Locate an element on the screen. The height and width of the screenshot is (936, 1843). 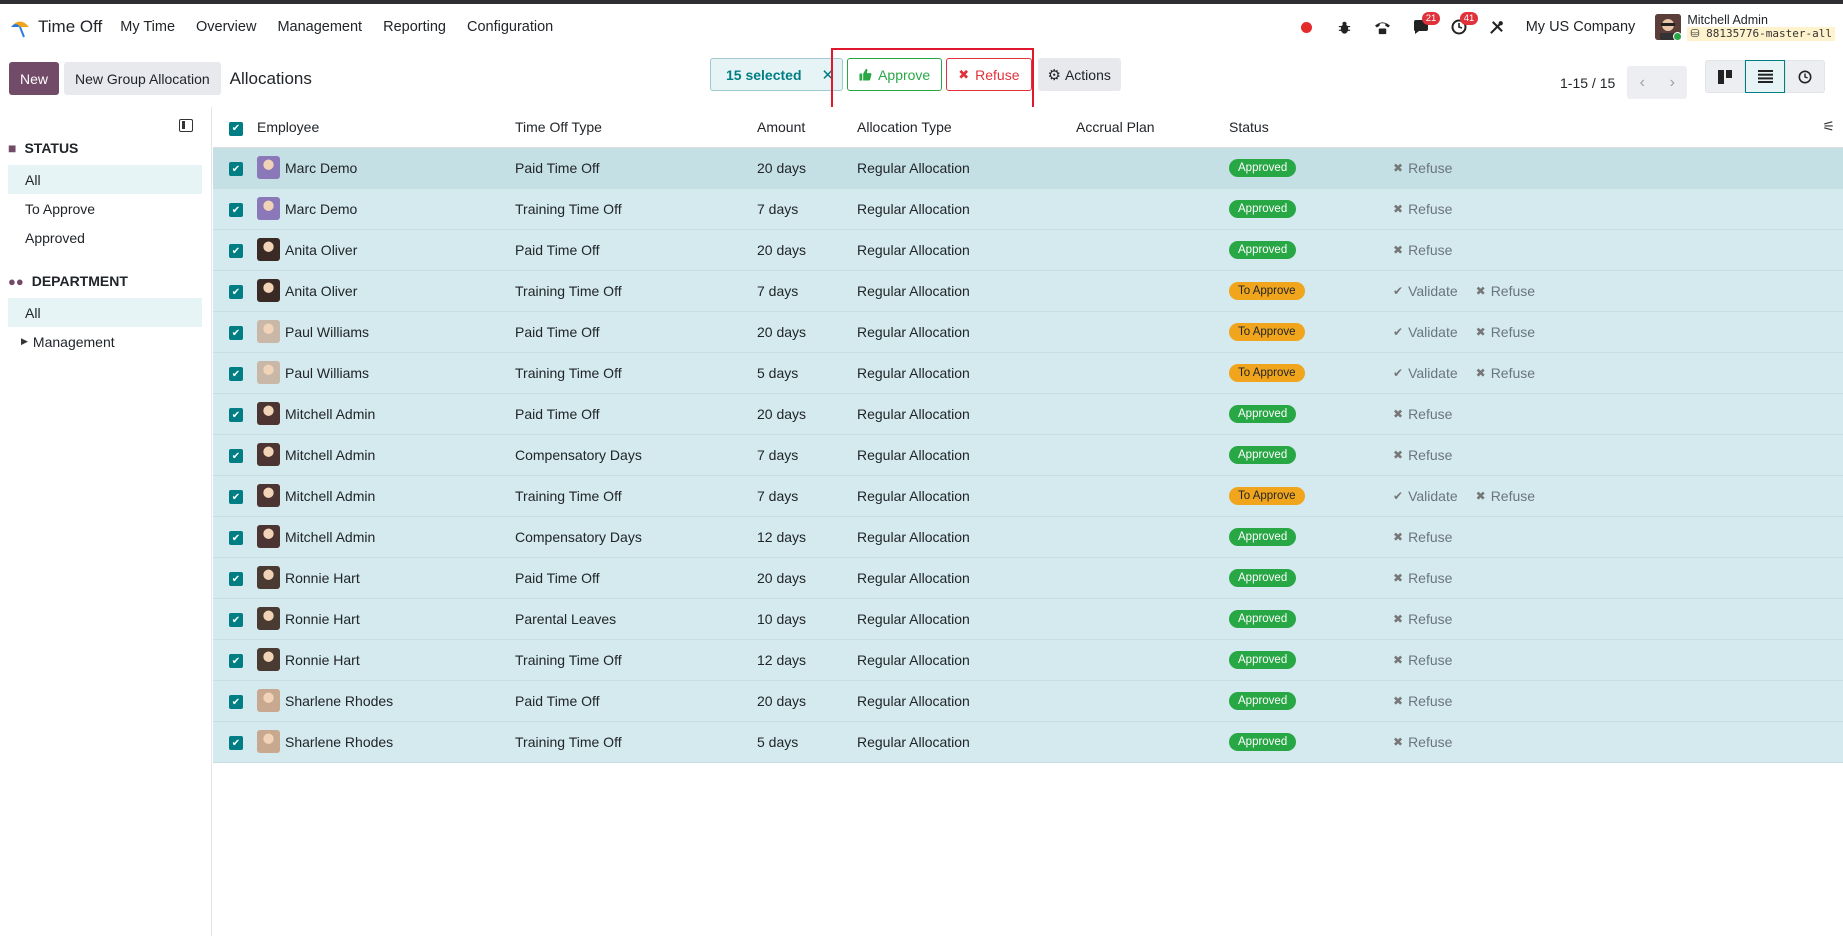
company-switcher: My US Company is located at coordinates (1581, 27).